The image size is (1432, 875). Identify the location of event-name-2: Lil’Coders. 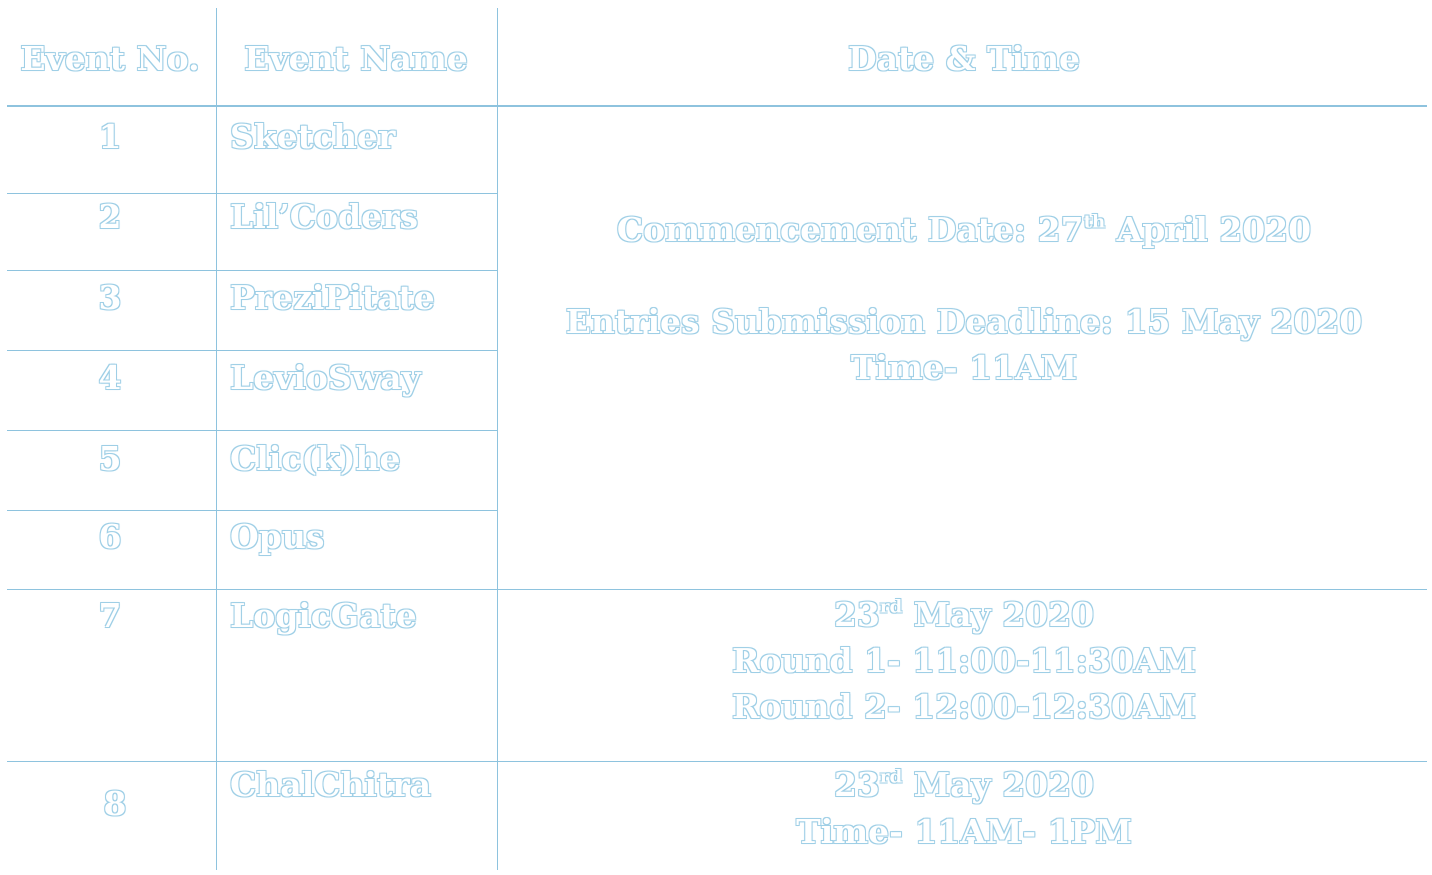
(324, 216).